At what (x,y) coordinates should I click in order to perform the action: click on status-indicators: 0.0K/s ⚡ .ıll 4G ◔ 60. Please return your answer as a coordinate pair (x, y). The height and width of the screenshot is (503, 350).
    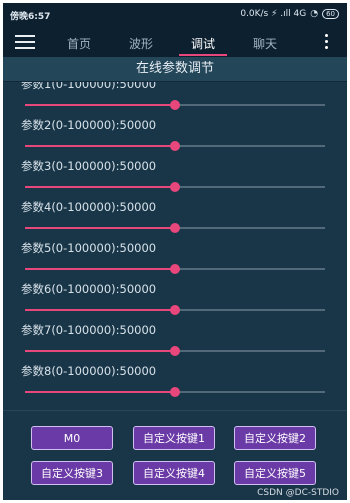
    Looking at the image, I should click on (289, 14).